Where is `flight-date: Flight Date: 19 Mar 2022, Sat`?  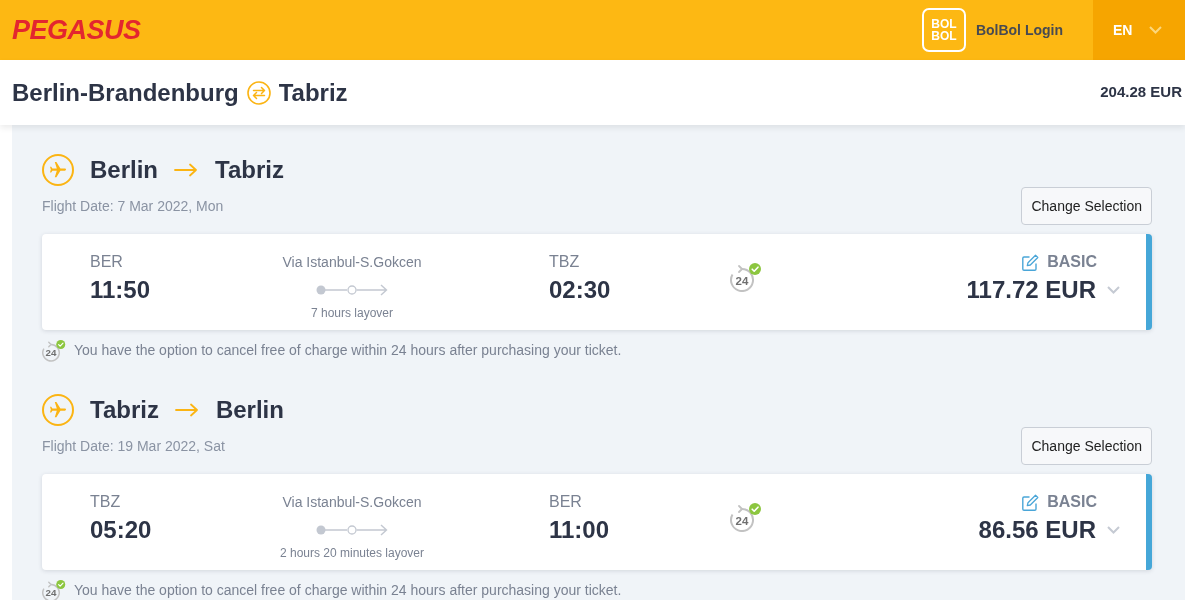 flight-date: Flight Date: 19 Mar 2022, Sat is located at coordinates (133, 446).